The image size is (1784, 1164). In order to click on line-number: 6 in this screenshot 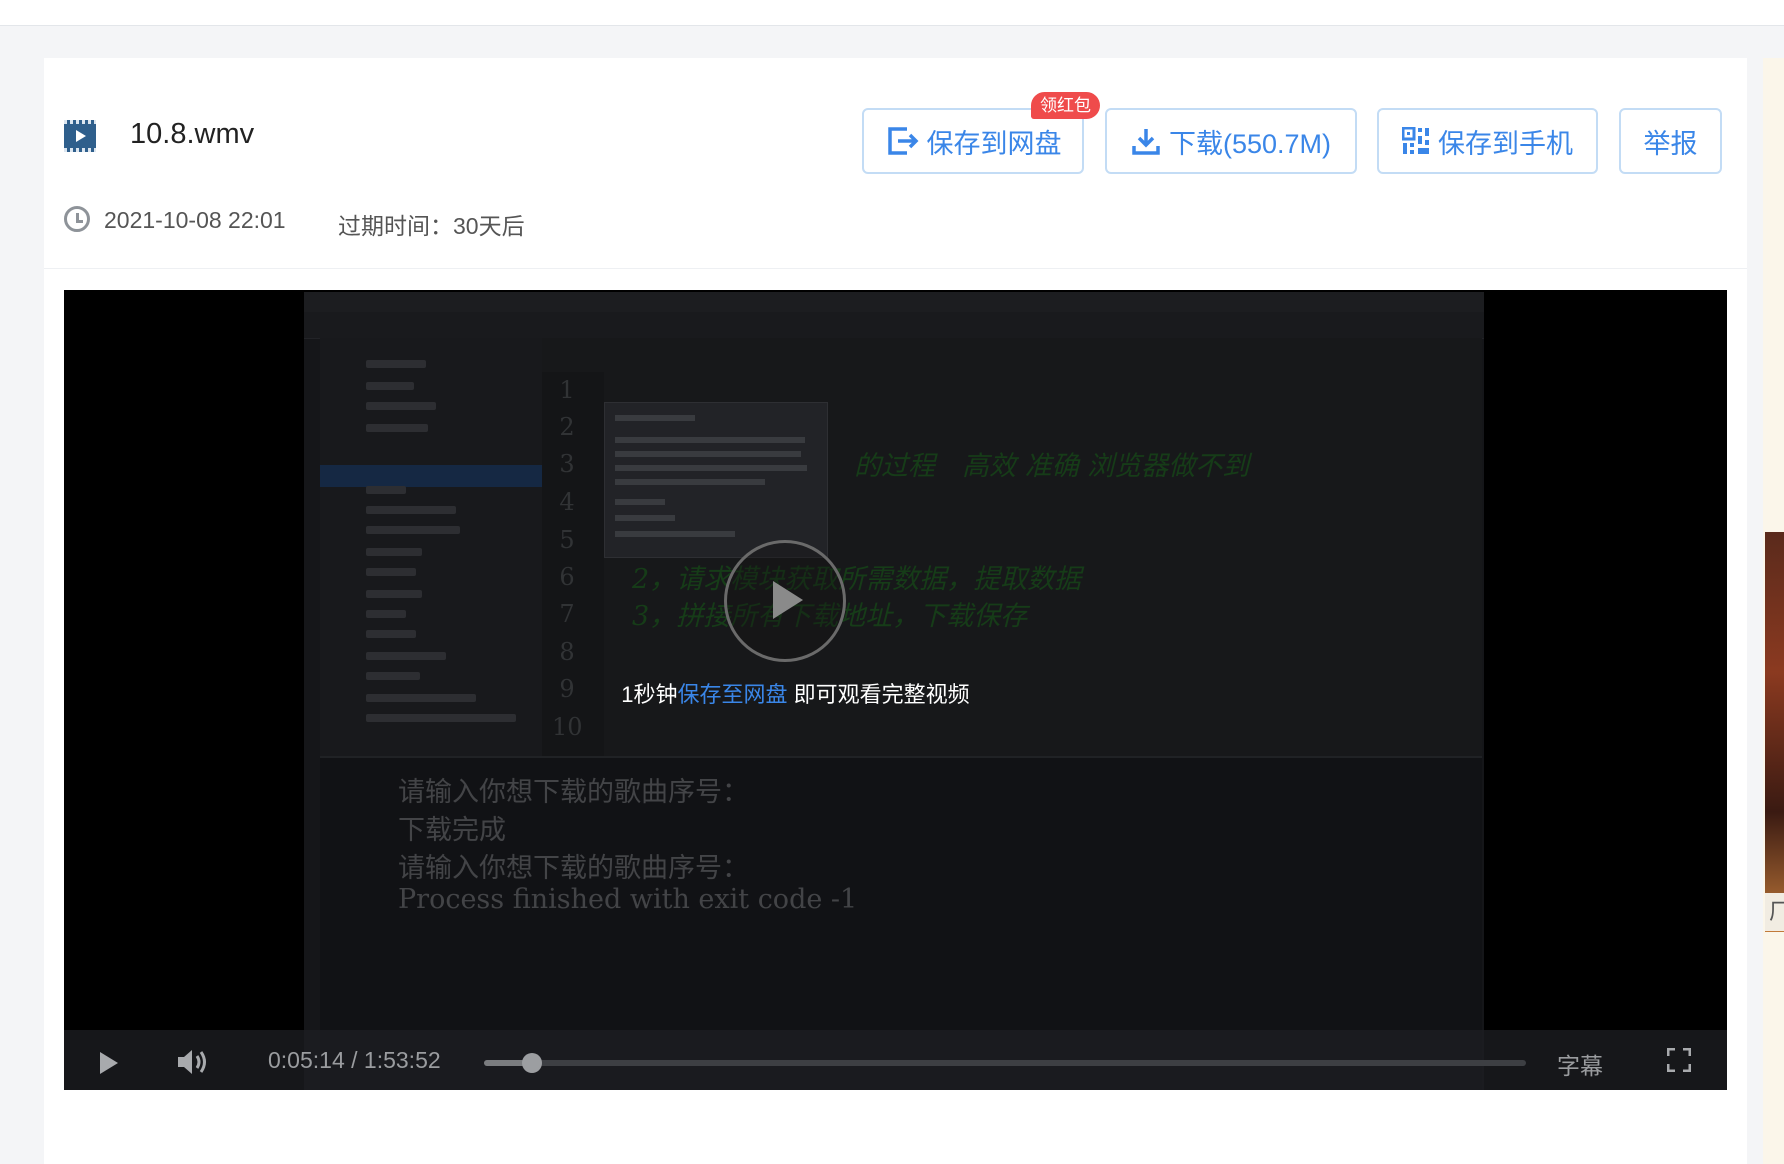, I will do `click(567, 577)`.